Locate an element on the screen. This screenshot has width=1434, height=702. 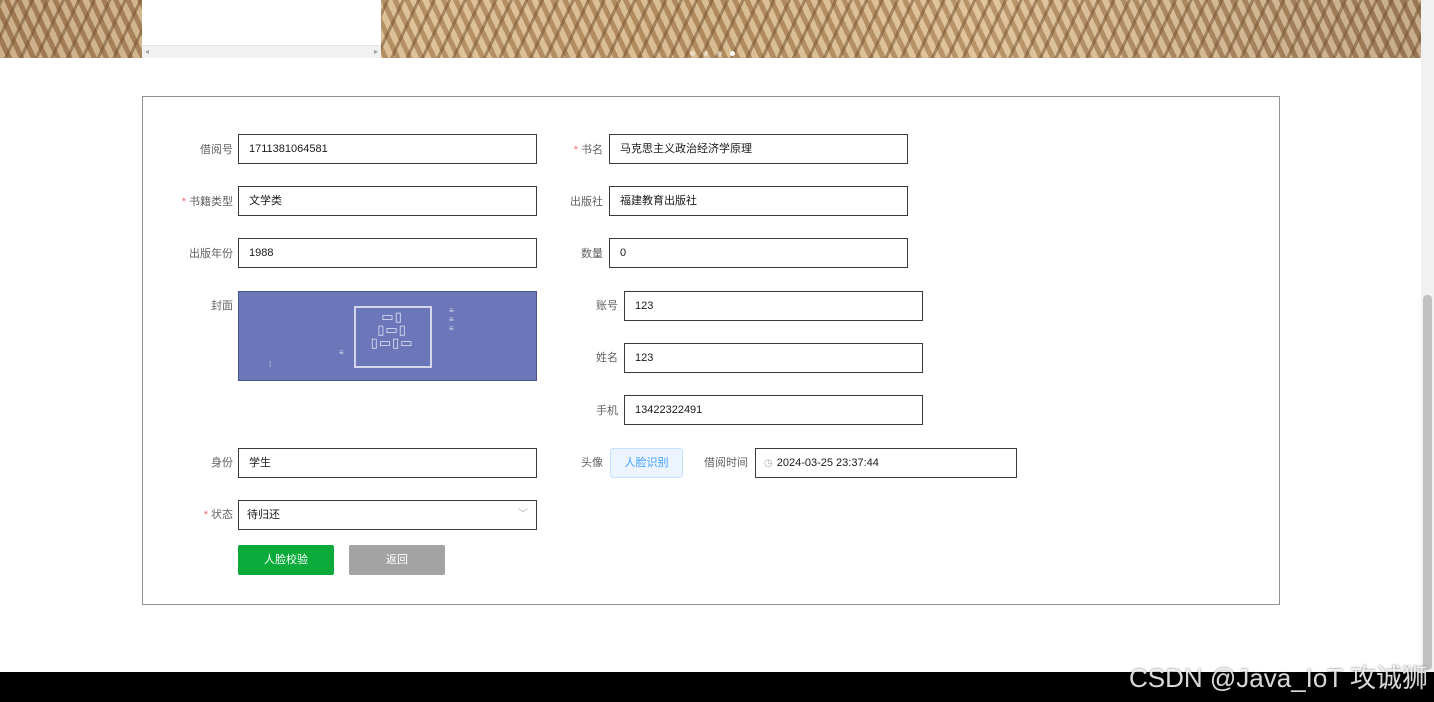
back-button: 返回 is located at coordinates (397, 560).